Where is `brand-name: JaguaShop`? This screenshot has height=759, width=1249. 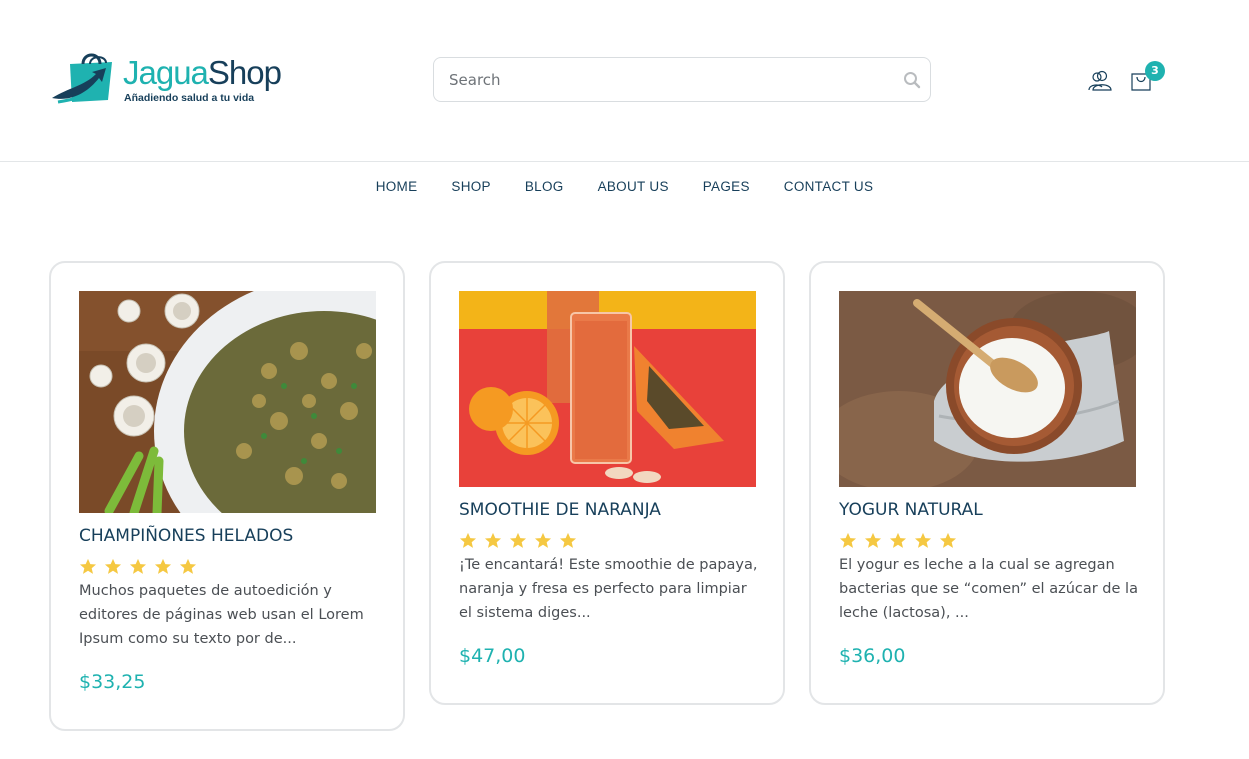 brand-name: JaguaShop is located at coordinates (202, 72).